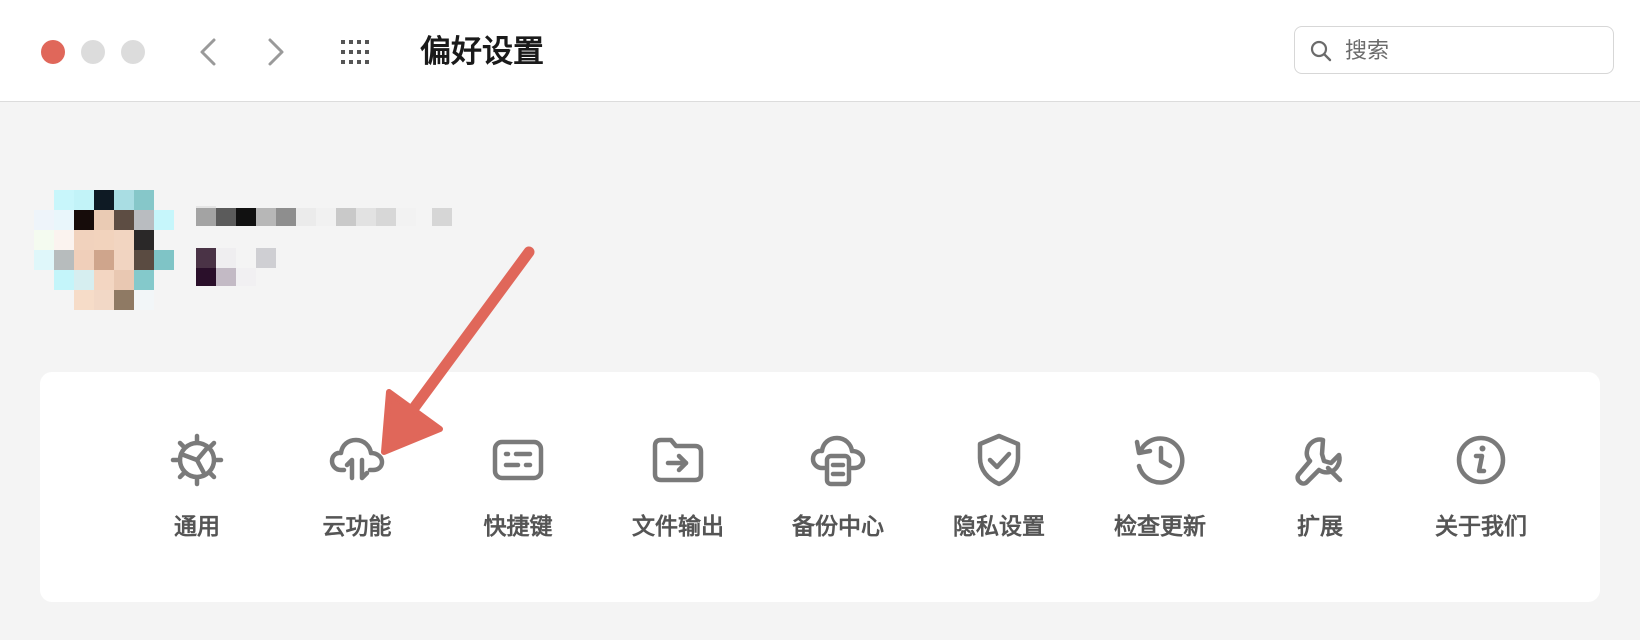  What do you see at coordinates (197, 527) in the screenshot?
I see `settings-item-label: 通用` at bounding box center [197, 527].